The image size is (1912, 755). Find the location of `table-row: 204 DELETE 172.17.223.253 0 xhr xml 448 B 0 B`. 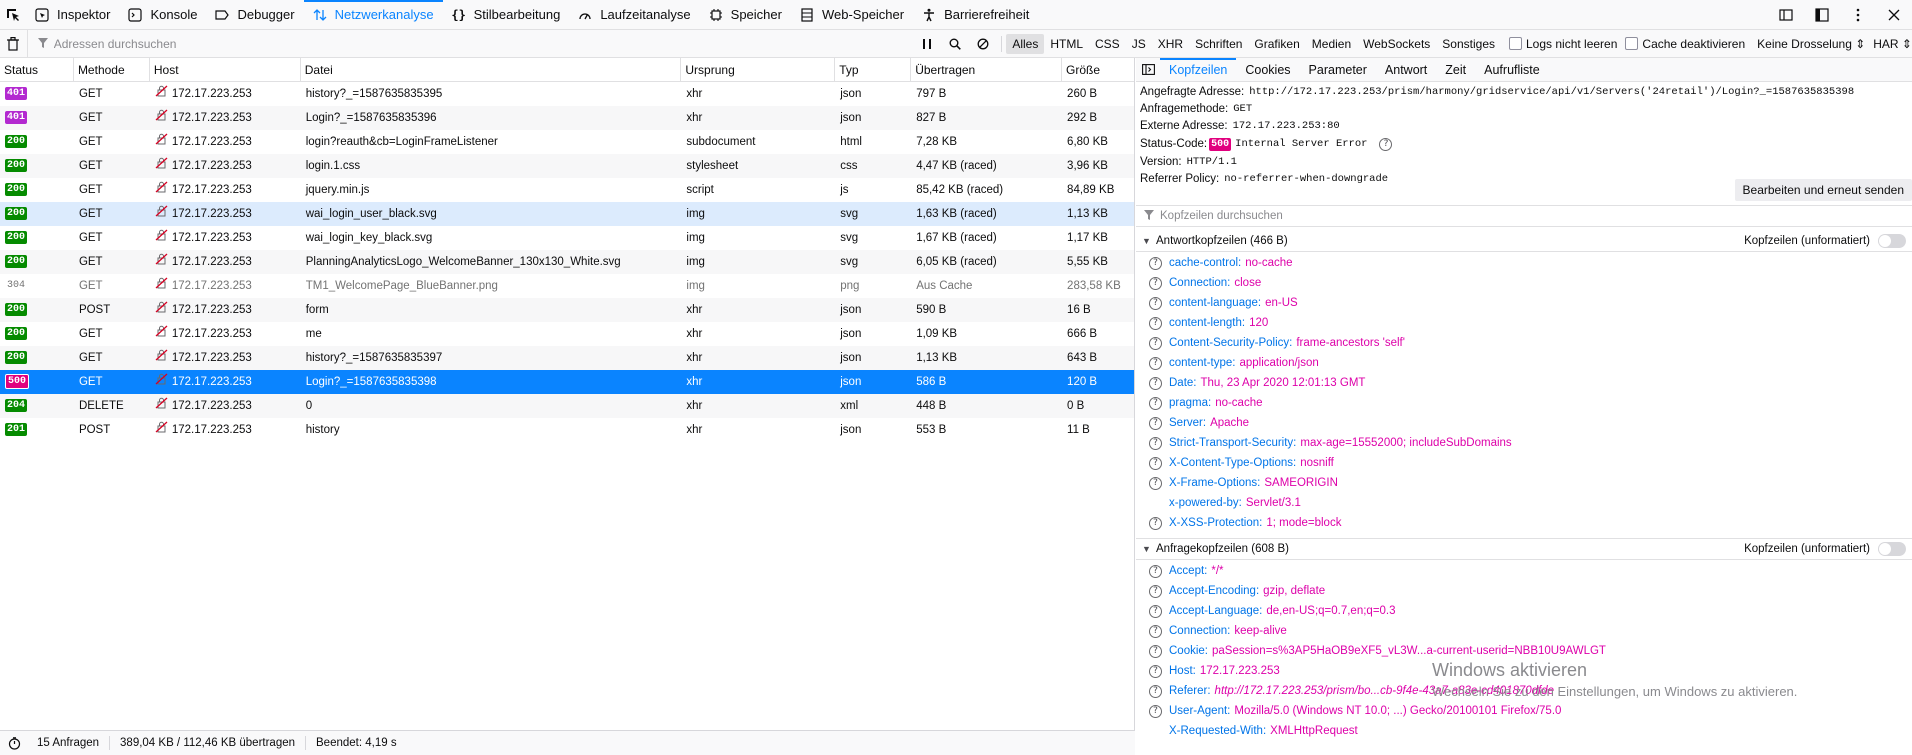

table-row: 204 DELETE 172.17.223.253 0 xhr xml 448 B 0 B is located at coordinates (567, 406).